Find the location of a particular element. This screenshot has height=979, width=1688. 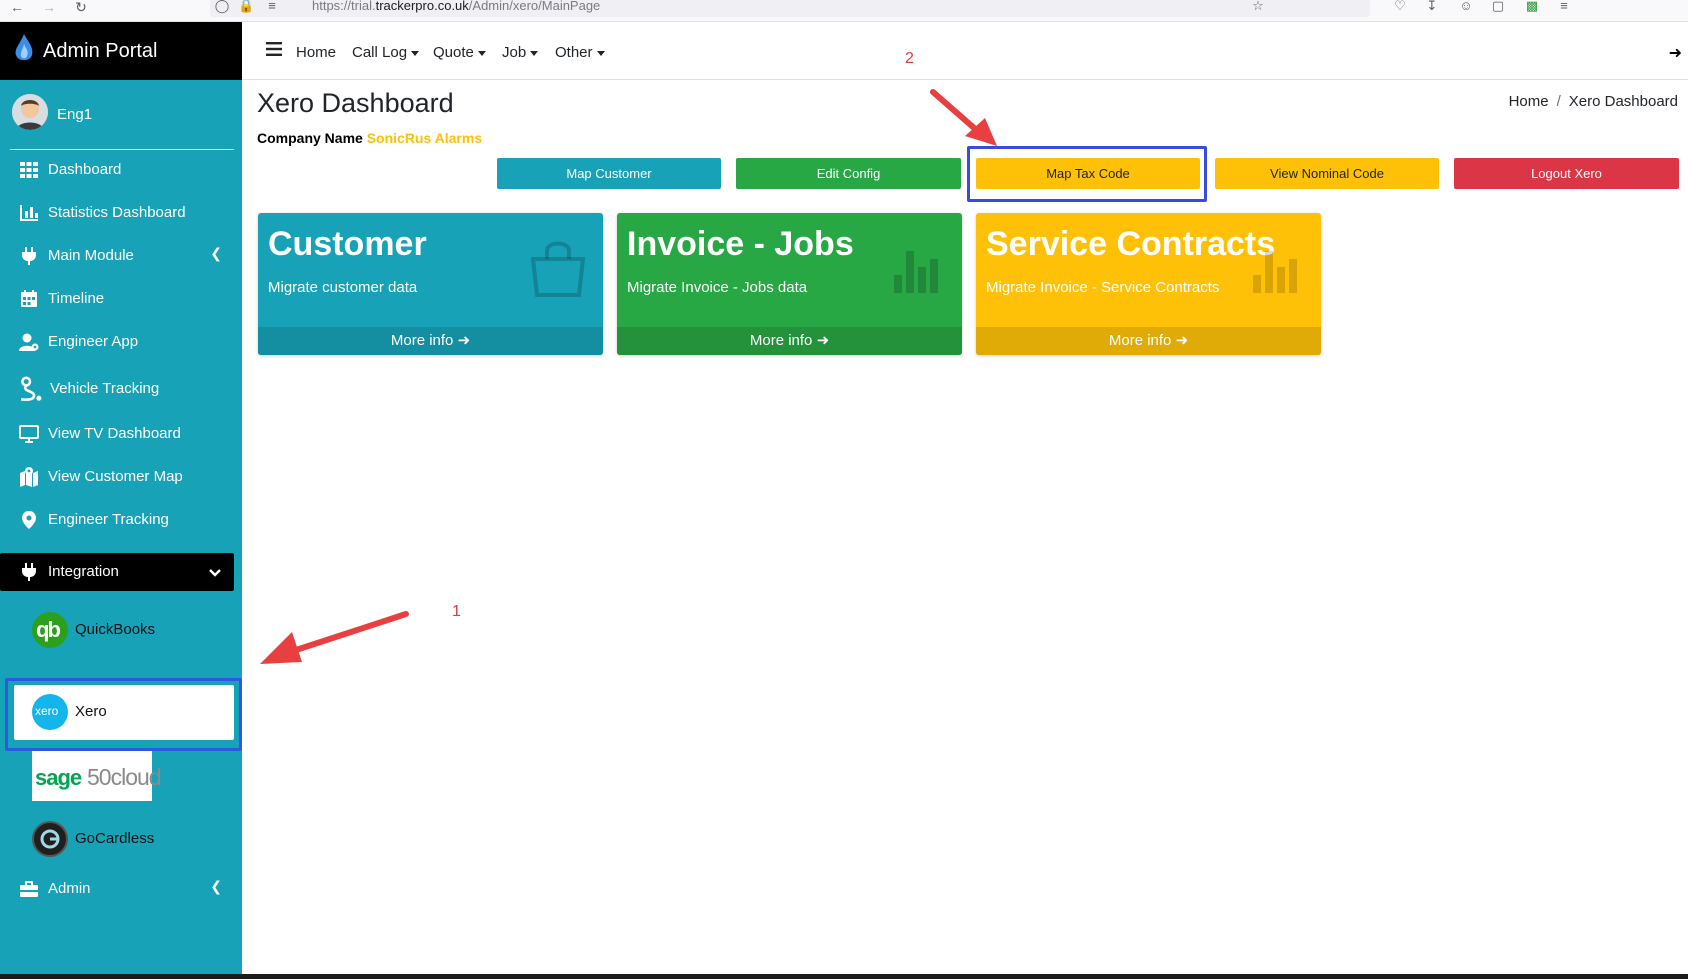

sidebar-subitem-label: GoCardless is located at coordinates (115, 838).